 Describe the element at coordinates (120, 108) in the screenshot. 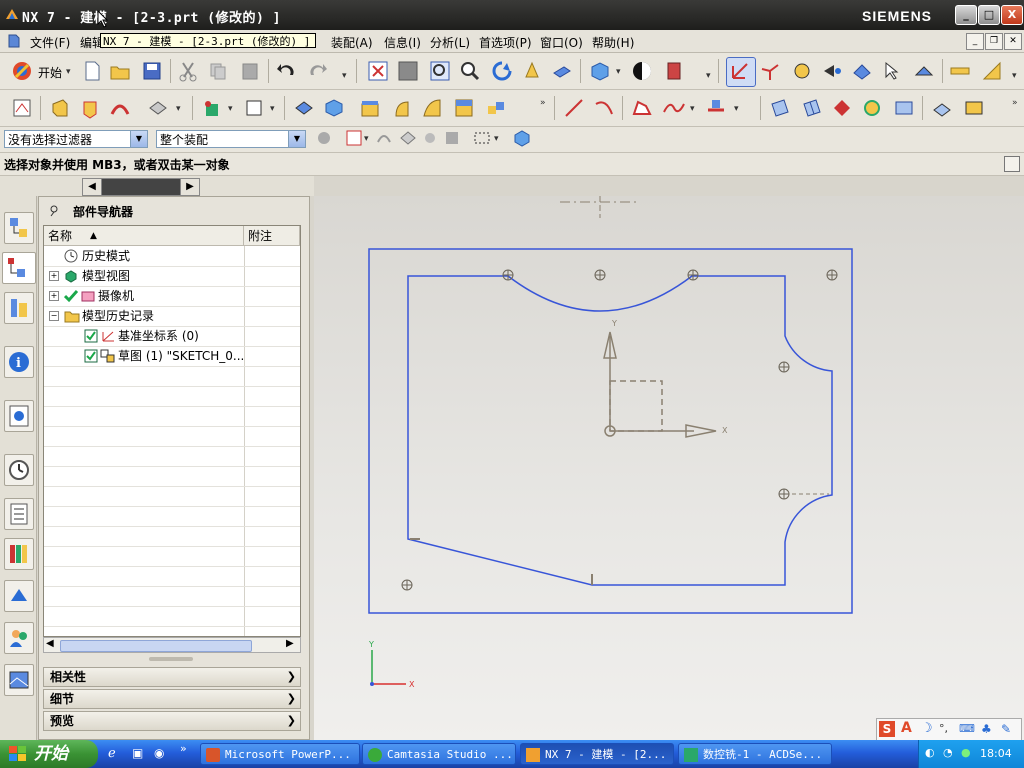

I see `sweep-icon` at that location.